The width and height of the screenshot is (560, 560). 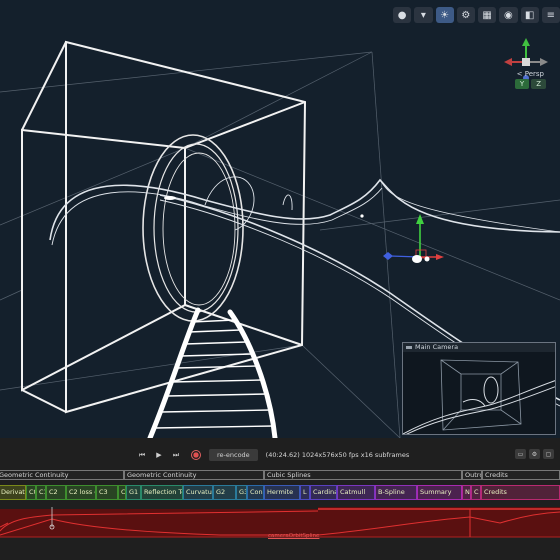 I want to click on render-status: (40:24.62) 1024x576x50 fps x16 subframes, so click(x=337, y=455).